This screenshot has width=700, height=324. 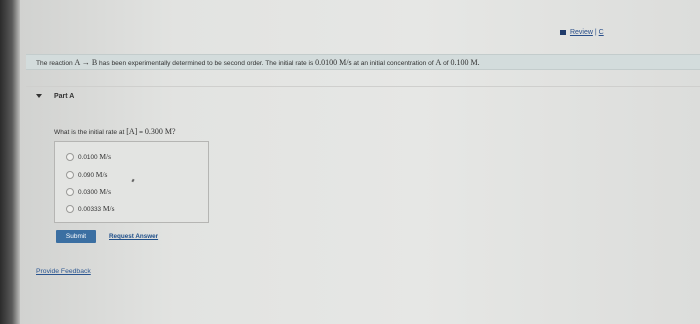 I want to click on part-label: Part A, so click(x=64, y=96).